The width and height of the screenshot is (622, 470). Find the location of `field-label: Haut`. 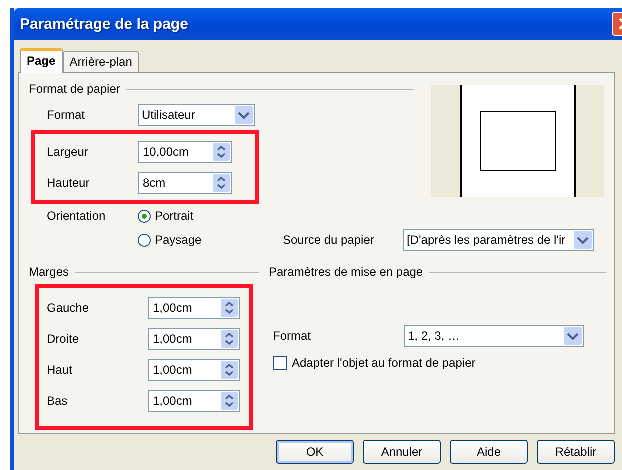

field-label: Haut is located at coordinates (60, 369).